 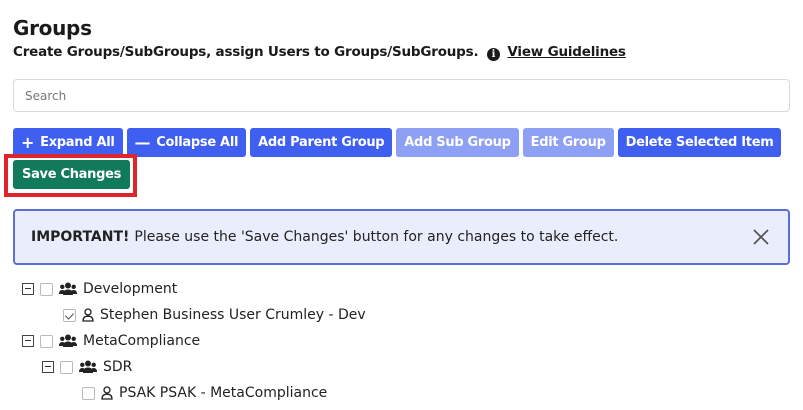 I want to click on view-guidelines-link: View Guidelines, so click(x=566, y=52).